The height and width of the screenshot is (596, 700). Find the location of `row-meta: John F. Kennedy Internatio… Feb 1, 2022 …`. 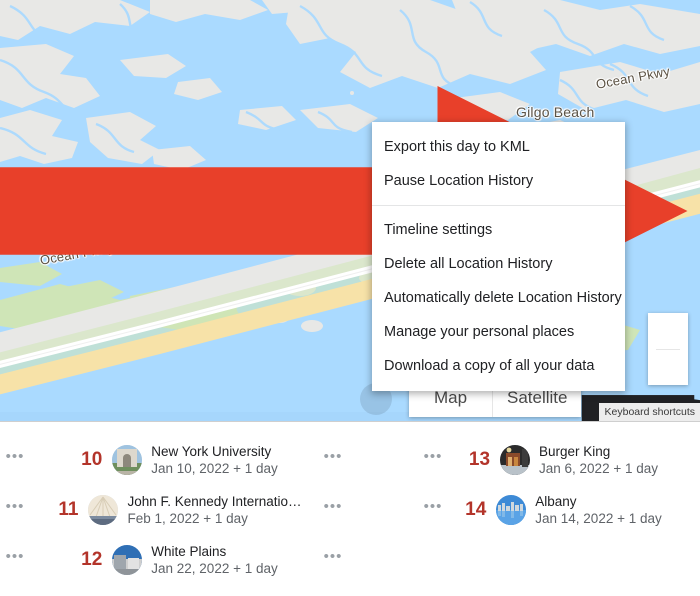

row-meta: John F. Kennedy Internatio… Feb 1, 2022 … is located at coordinates (221, 510).